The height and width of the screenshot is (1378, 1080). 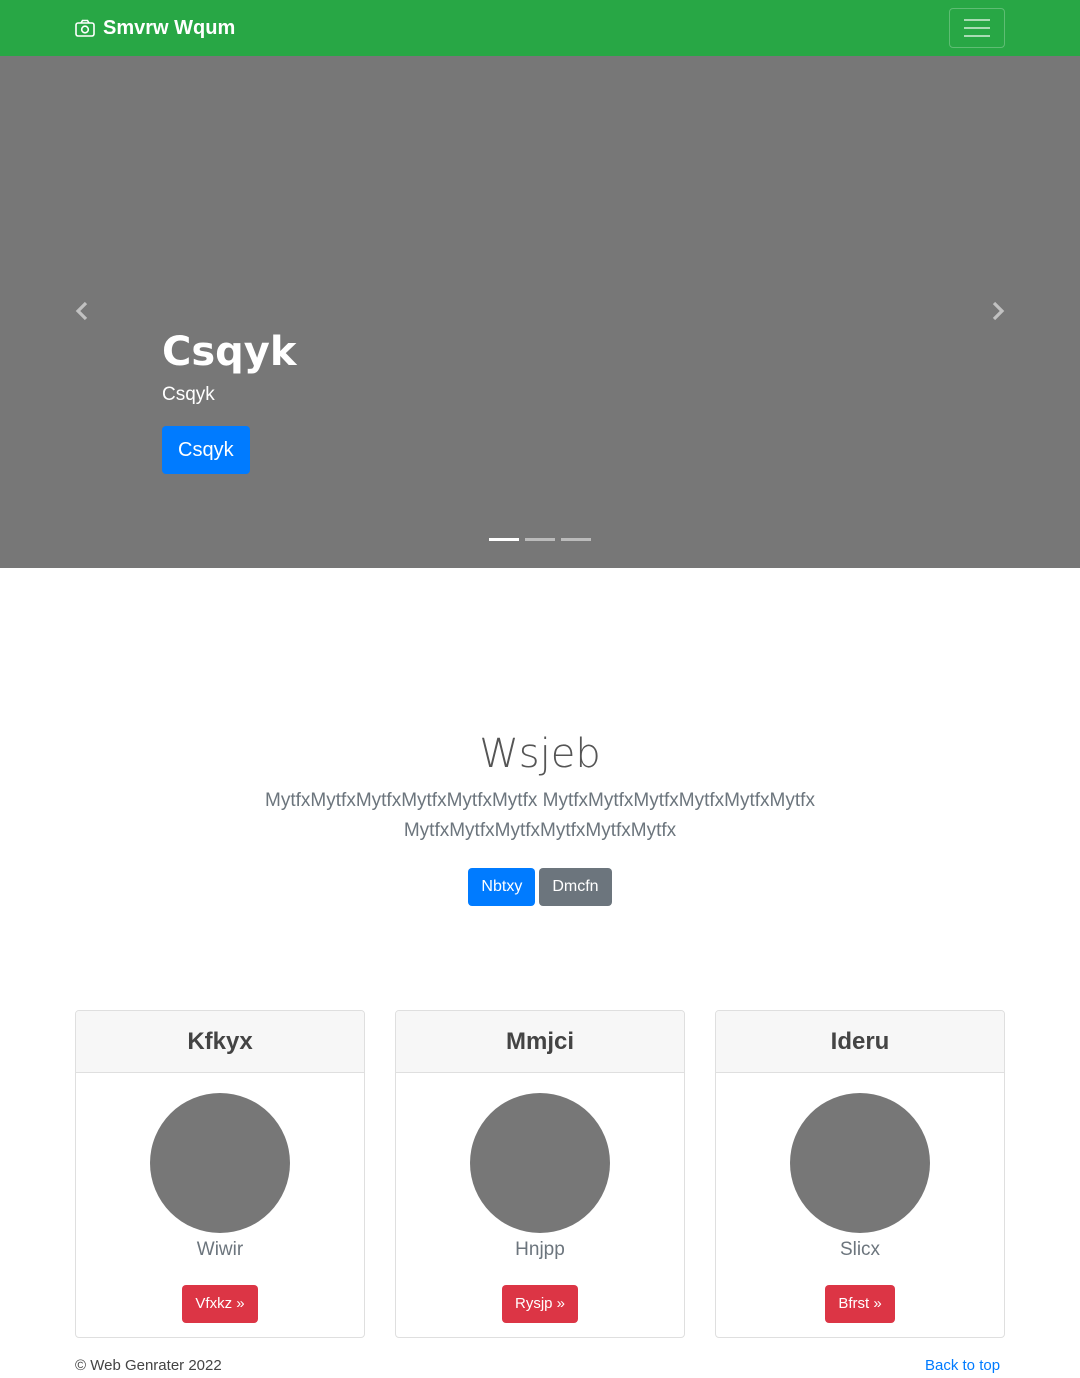 What do you see at coordinates (860, 1042) in the screenshot?
I see `card-title: Ideru` at bounding box center [860, 1042].